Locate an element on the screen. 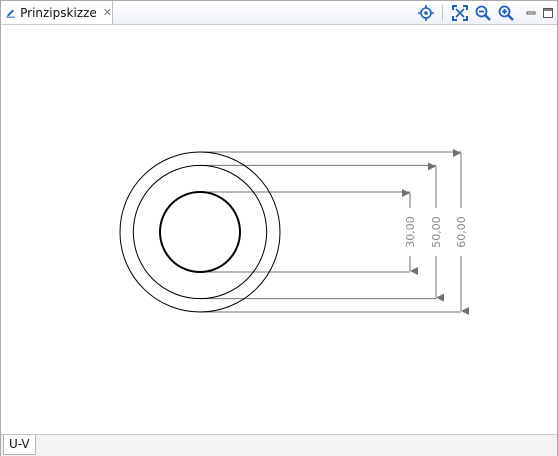 Image resolution: width=558 pixels, height=456 pixels. close-icon: ✕ is located at coordinates (107, 12).